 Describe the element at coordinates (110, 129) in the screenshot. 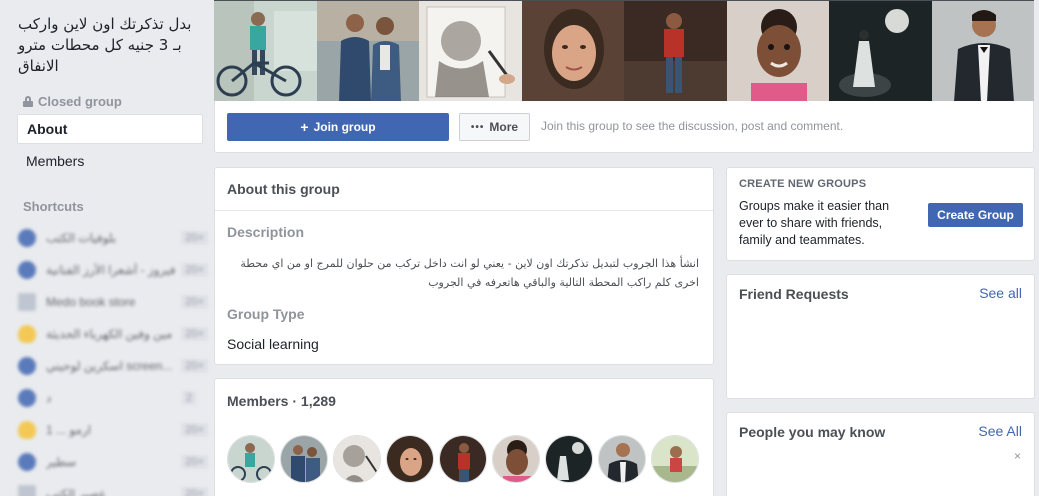

I see `nav-item-about: About` at that location.